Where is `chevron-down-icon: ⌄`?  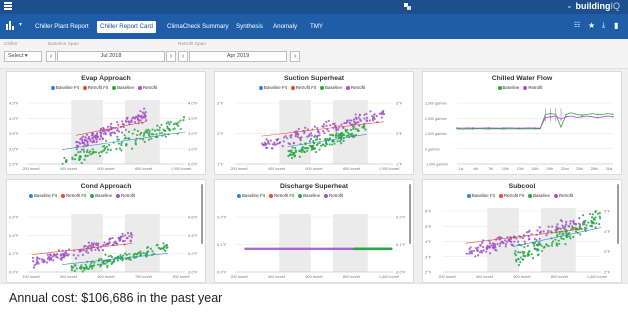
chevron-down-icon: ⌄ is located at coordinates (569, 5).